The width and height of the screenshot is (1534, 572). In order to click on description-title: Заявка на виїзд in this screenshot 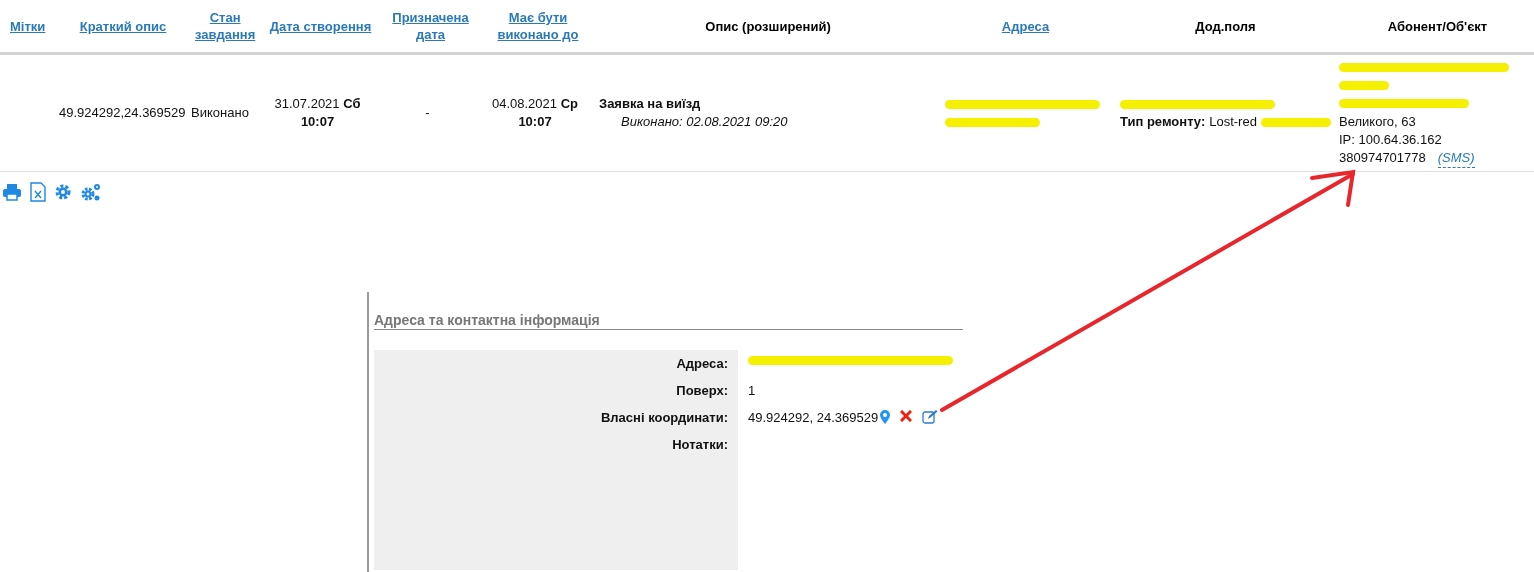, I will do `click(650, 103)`.